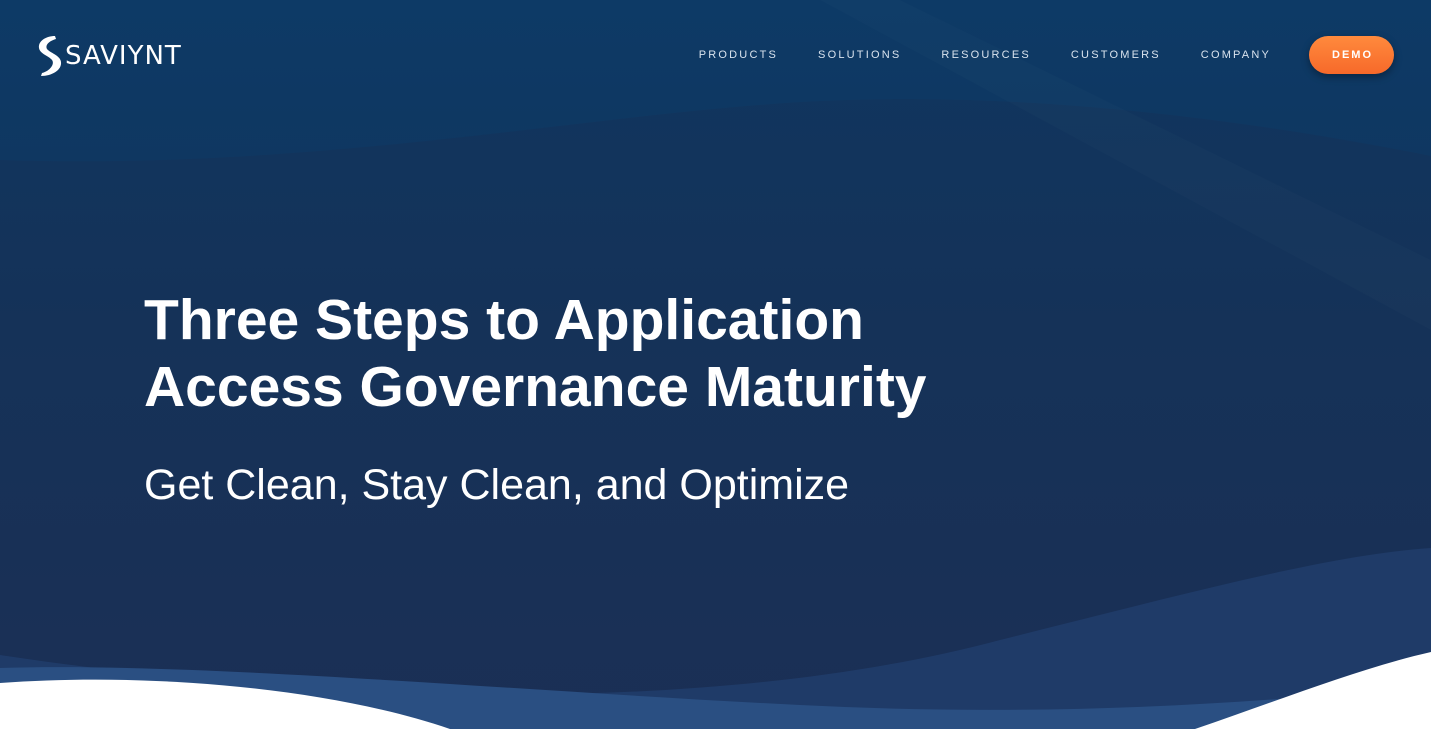 The width and height of the screenshot is (1431, 729). What do you see at coordinates (738, 55) in the screenshot?
I see `nav-link-products: PRODUCTS` at bounding box center [738, 55].